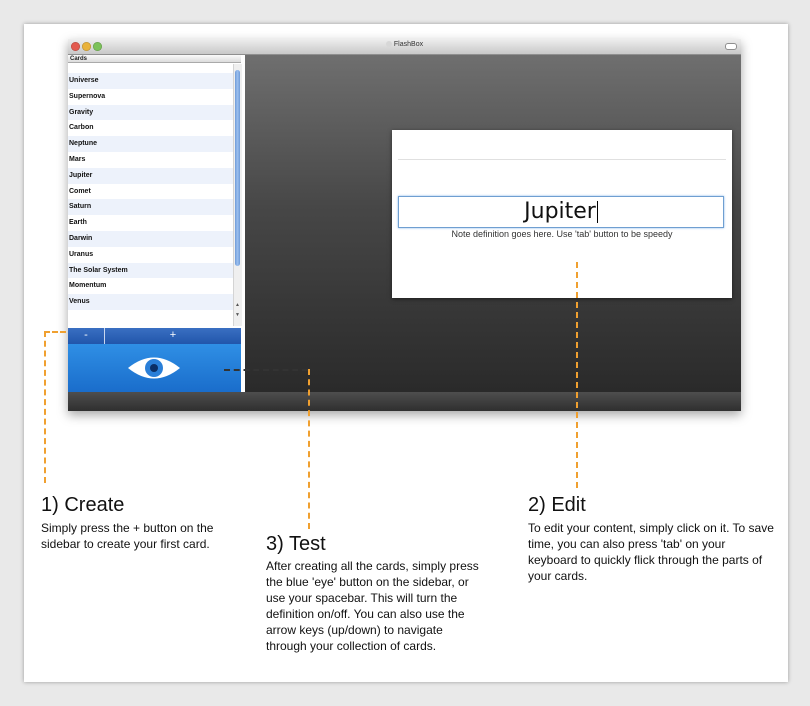 Image resolution: width=810 pixels, height=706 pixels. What do you see at coordinates (55, 332) in the screenshot?
I see `create-connector-horizontal` at bounding box center [55, 332].